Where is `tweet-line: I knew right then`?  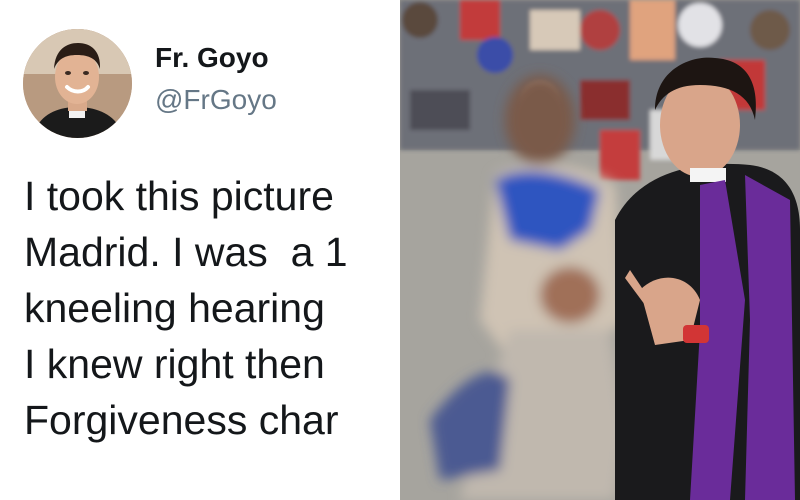
tweet-line: I knew right then is located at coordinates (174, 364).